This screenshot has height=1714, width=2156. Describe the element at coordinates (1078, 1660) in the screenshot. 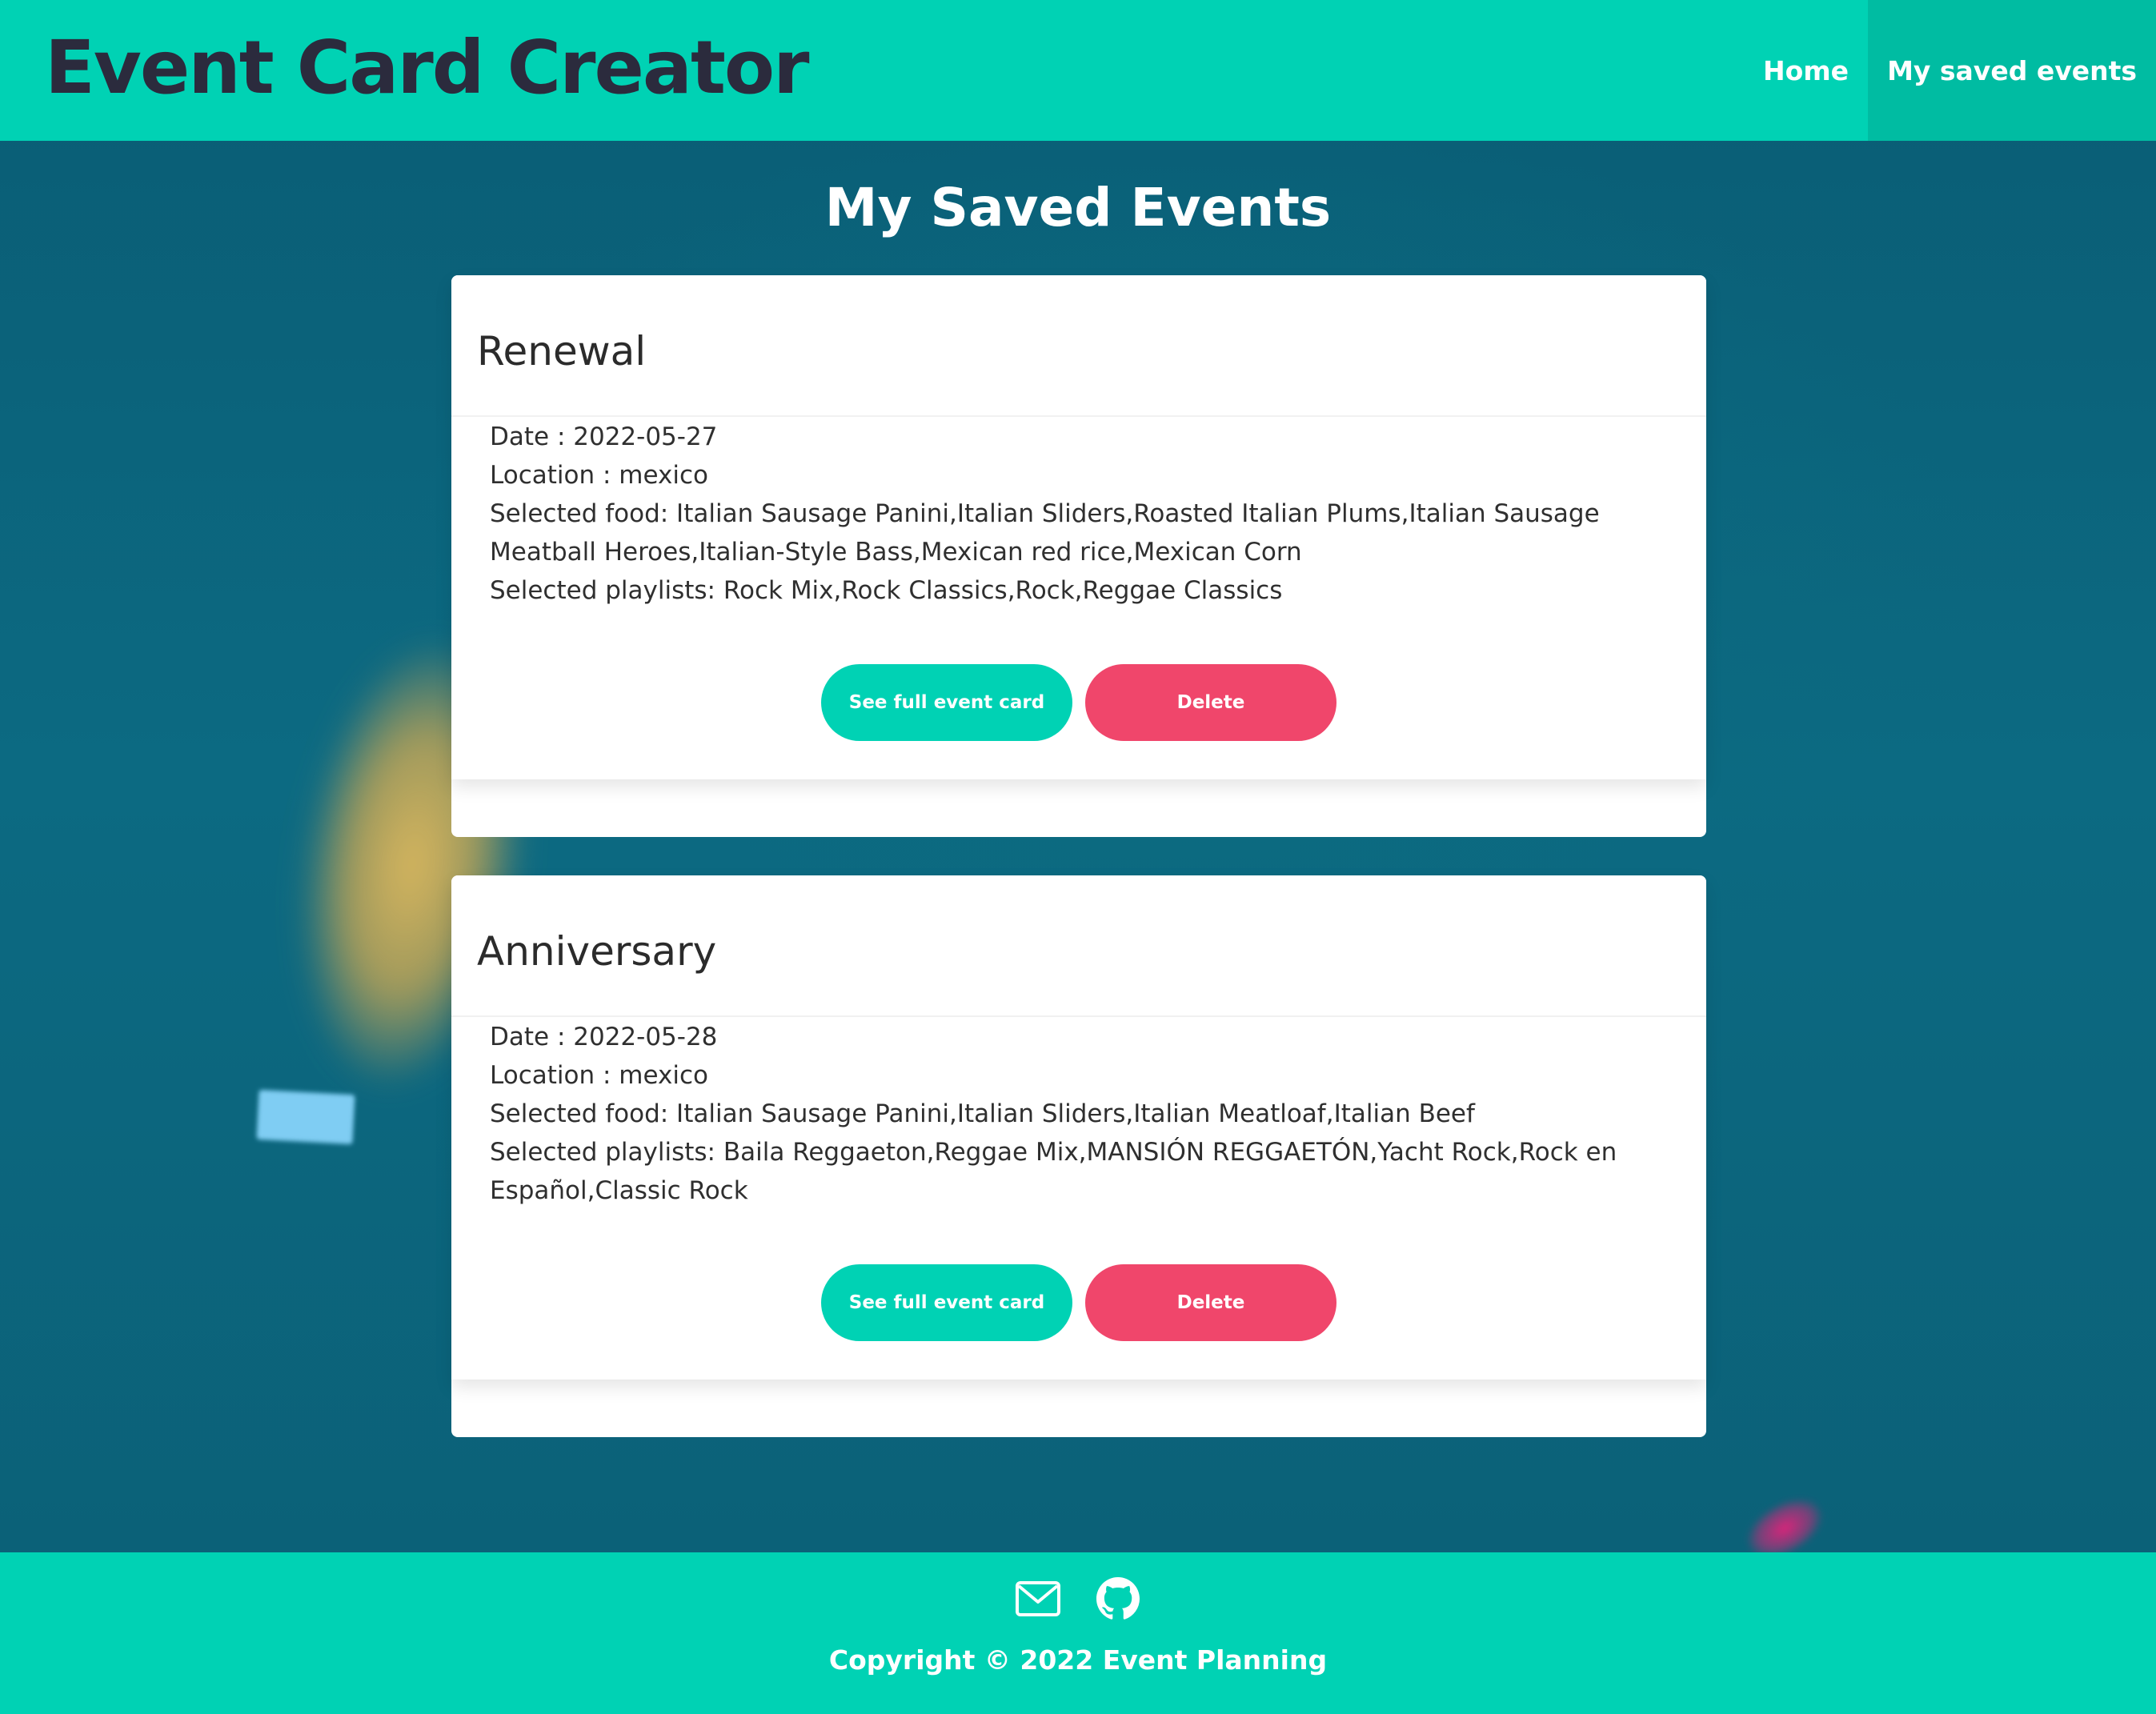

I see `copyright-text: Copyright © 2022 Event Planning` at that location.